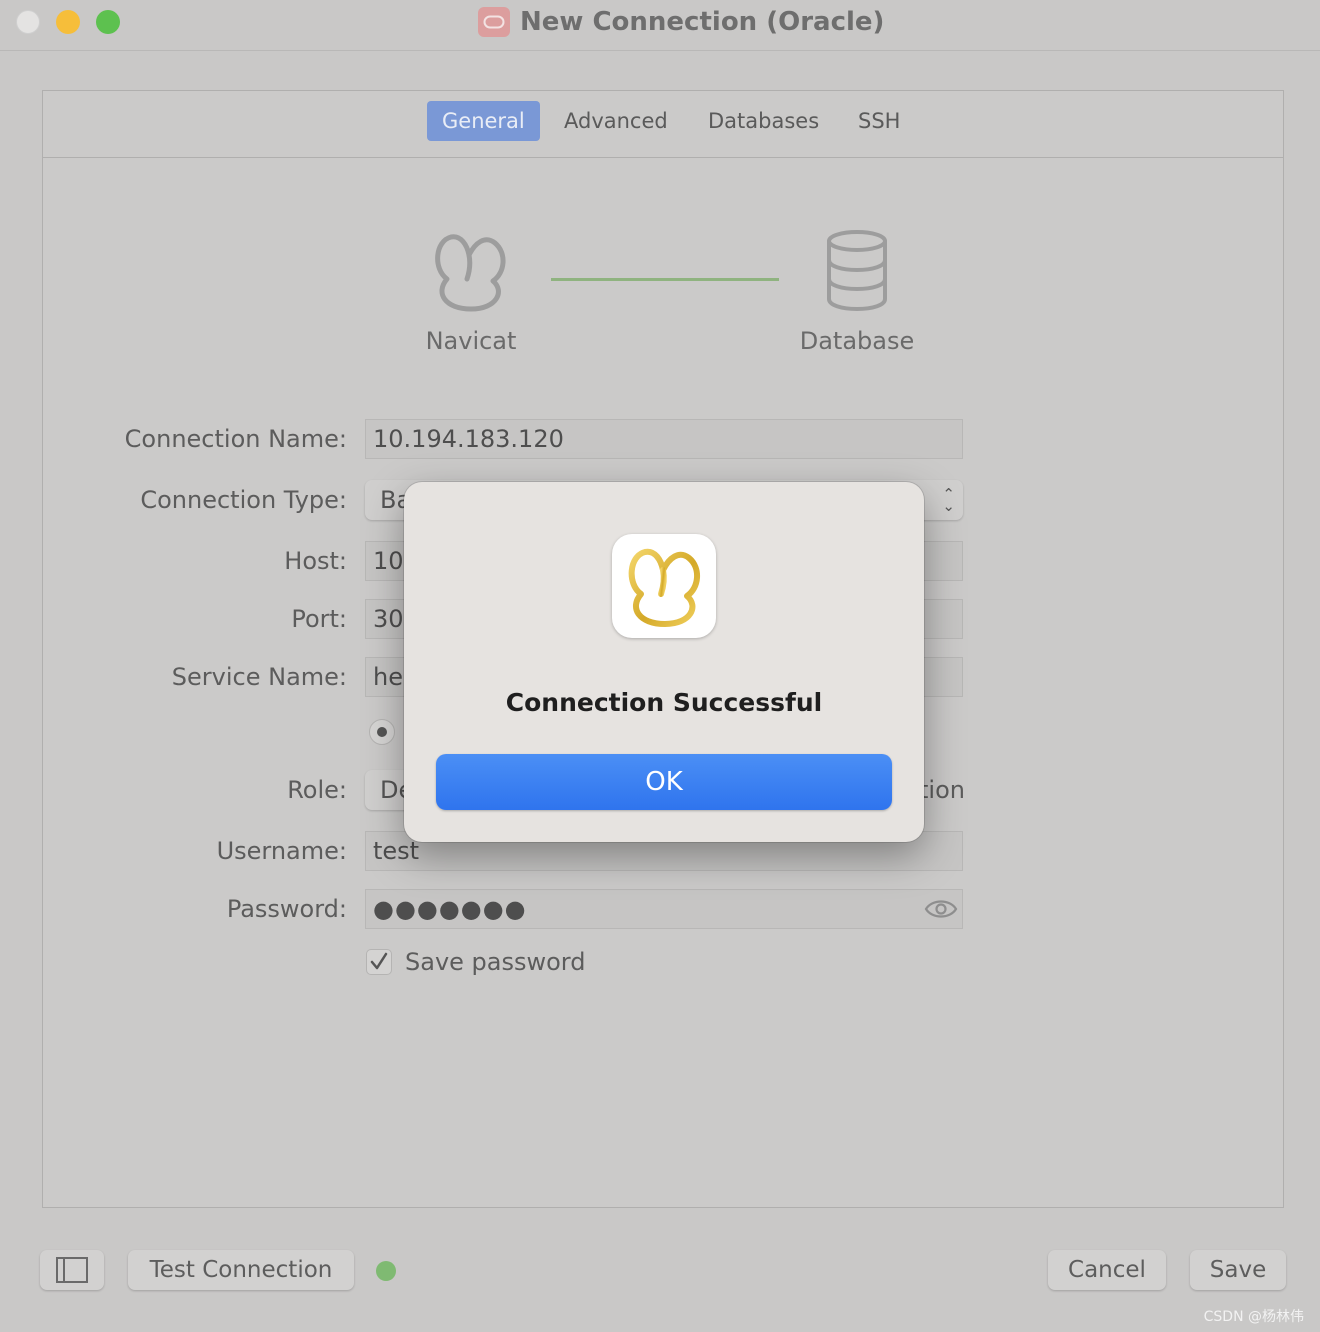 This screenshot has height=1332, width=1320. I want to click on close-window-button, so click(28, 22).